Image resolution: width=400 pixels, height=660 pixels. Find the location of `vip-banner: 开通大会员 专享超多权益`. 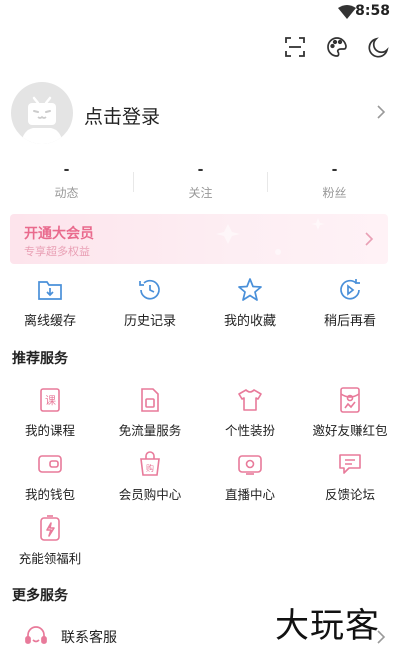

vip-banner: 开通大会员 专享超多权益 is located at coordinates (199, 239).